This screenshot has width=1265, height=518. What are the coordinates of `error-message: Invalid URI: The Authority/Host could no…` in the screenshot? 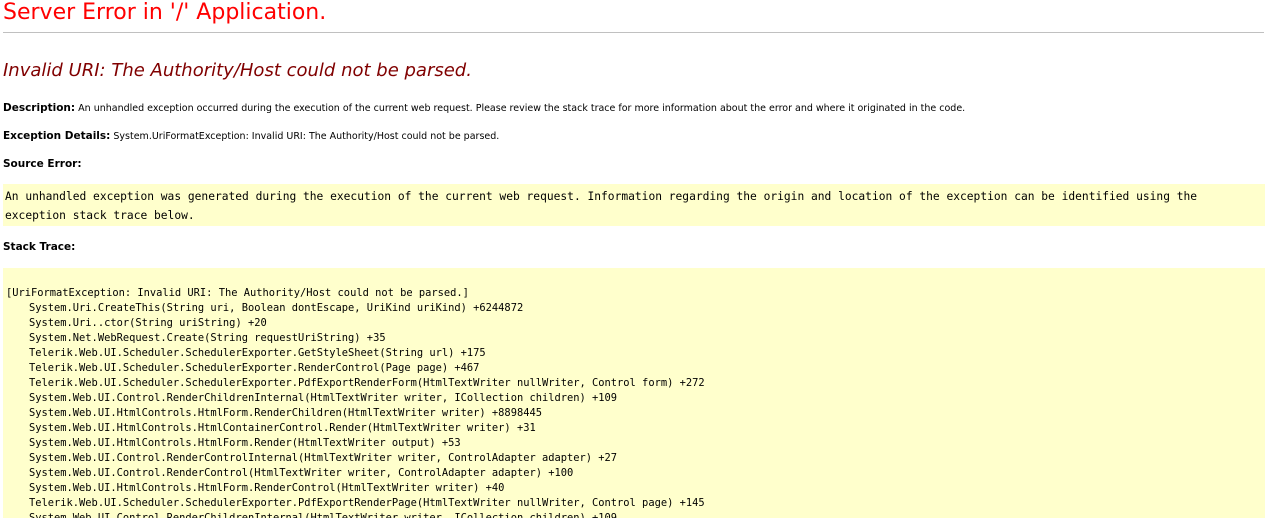 It's located at (237, 70).